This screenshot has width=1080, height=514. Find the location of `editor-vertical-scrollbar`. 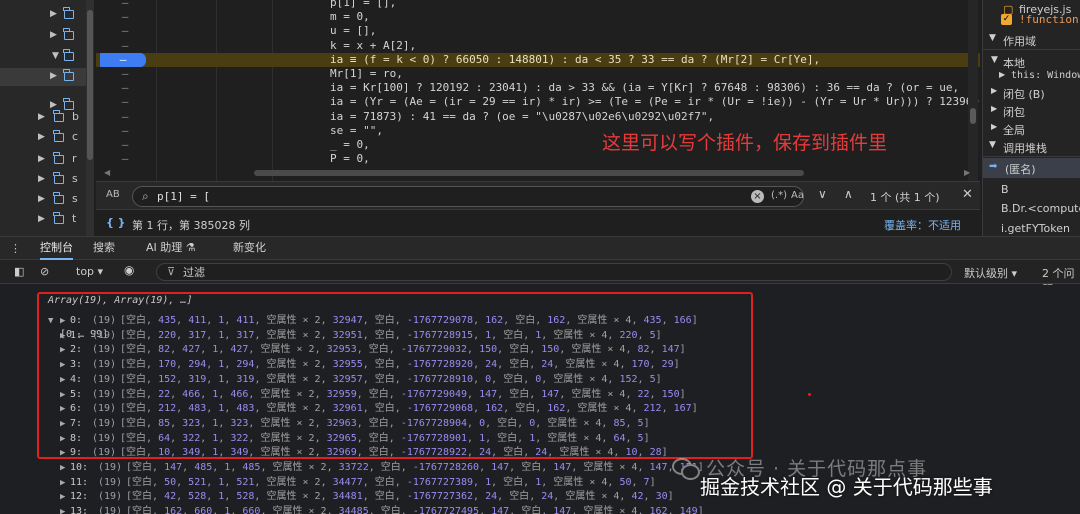

editor-vertical-scrollbar is located at coordinates (973, 90).